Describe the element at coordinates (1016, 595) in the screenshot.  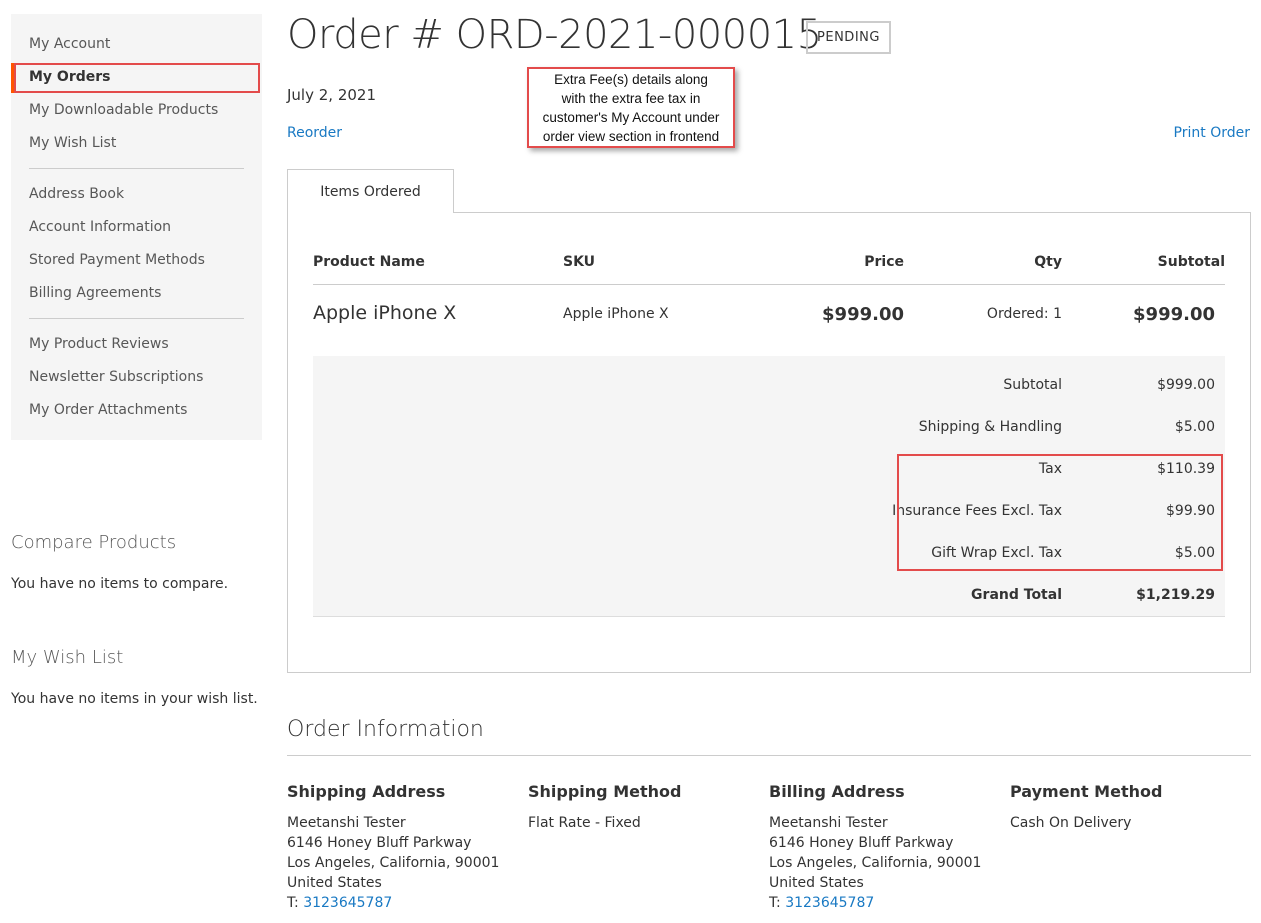
I see `totals-label-grand-total: Grand Total` at that location.